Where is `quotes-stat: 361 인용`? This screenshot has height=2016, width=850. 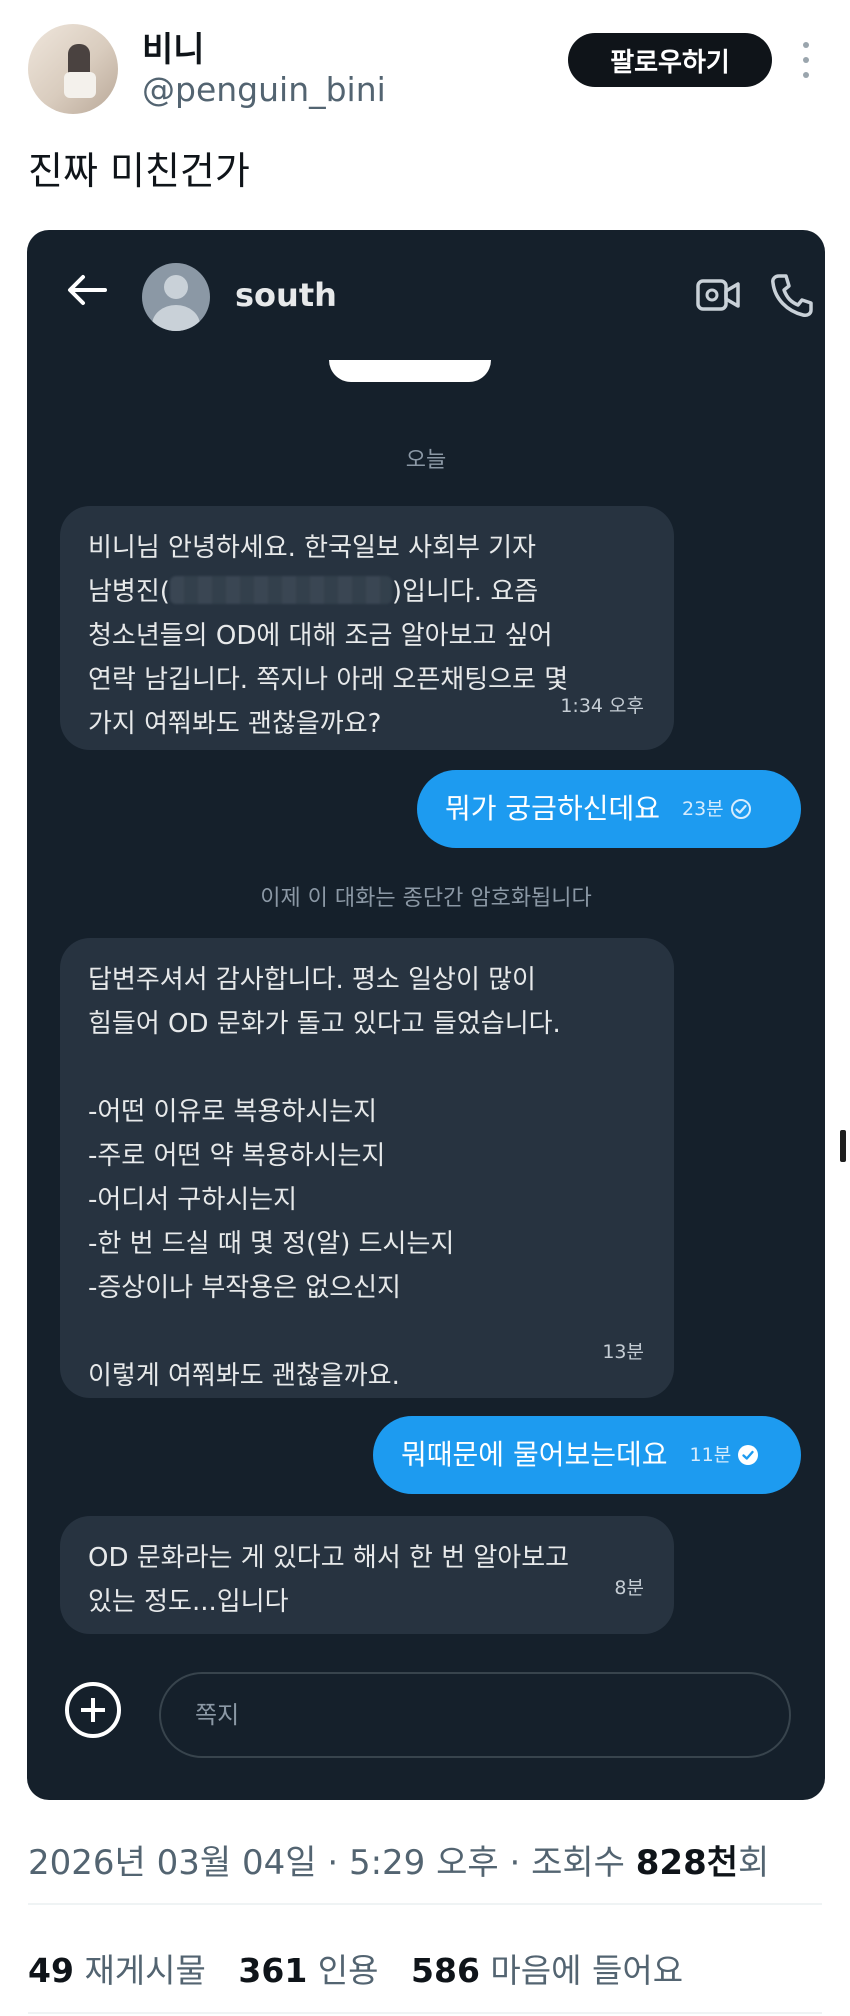
quotes-stat: 361 인용 is located at coordinates (308, 1970).